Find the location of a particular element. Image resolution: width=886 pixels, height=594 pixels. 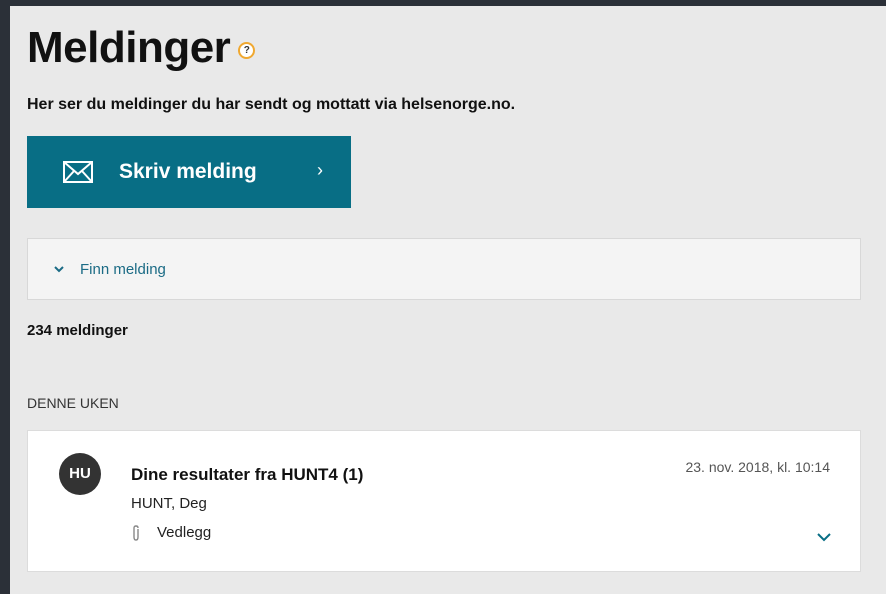

message-count: 234 meldinger is located at coordinates (77, 330).